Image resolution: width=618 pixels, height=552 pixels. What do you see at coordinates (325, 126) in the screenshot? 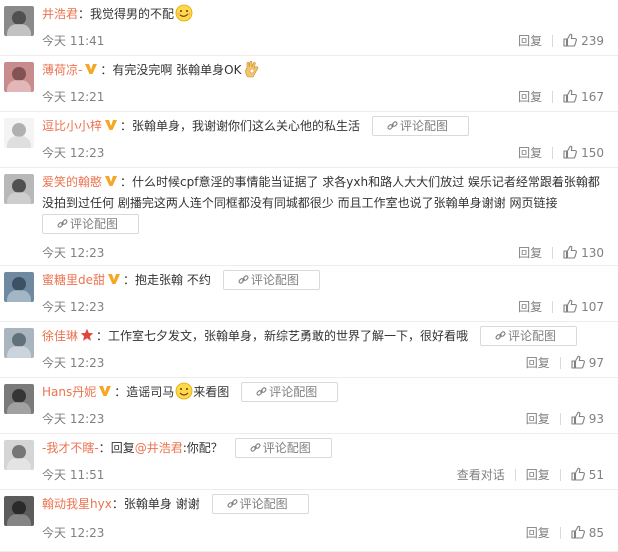
I see `comment-body: 逗比小小梓 ：张翰单身，我谢谢你们这么关心他的私生活 评论配图` at bounding box center [325, 126].